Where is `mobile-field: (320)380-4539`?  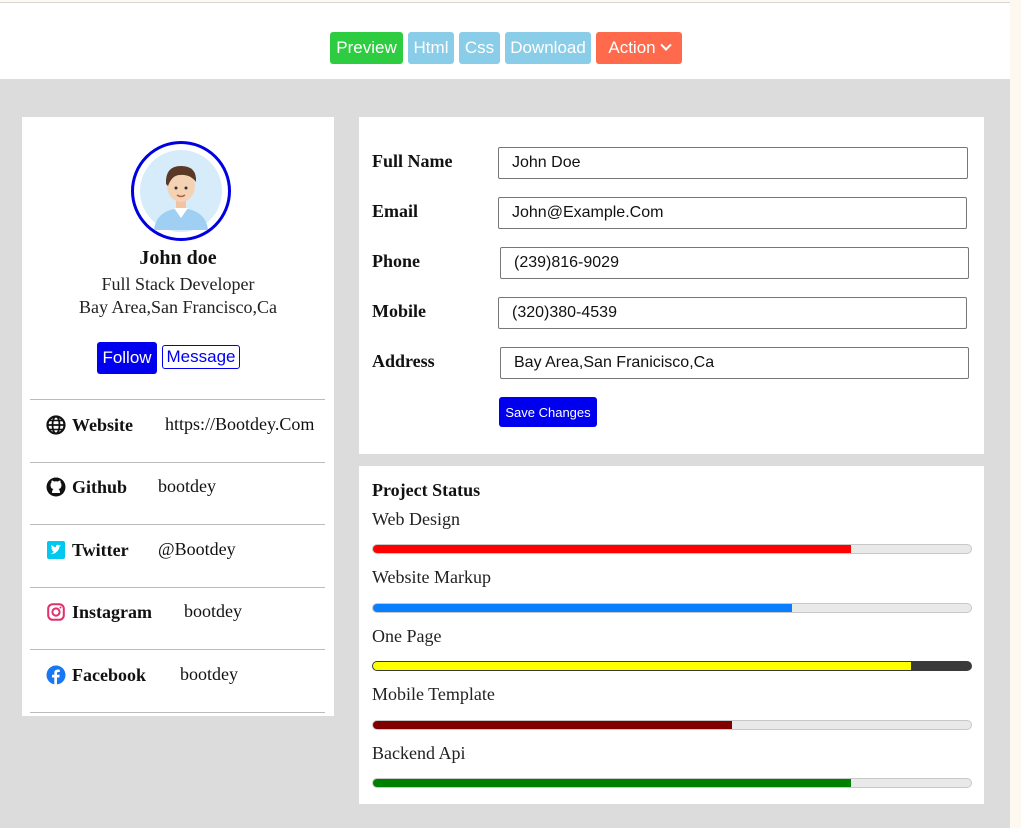
mobile-field: (320)380-4539 is located at coordinates (732, 313).